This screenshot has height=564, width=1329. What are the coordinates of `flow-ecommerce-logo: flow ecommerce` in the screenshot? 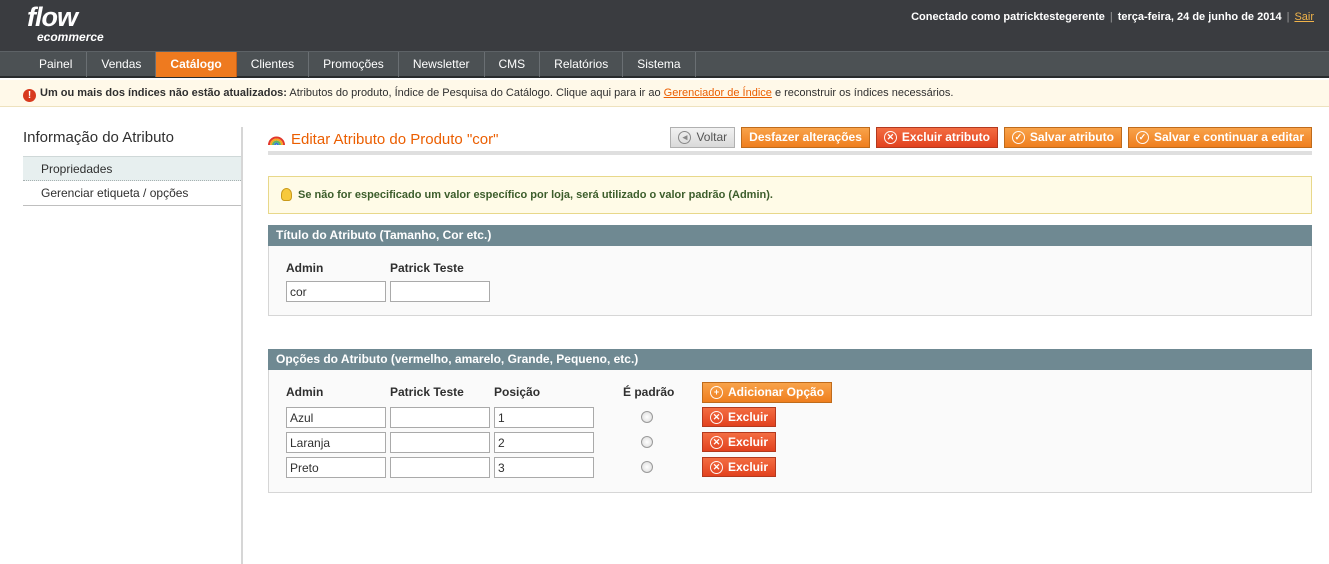 It's located at (65, 23).